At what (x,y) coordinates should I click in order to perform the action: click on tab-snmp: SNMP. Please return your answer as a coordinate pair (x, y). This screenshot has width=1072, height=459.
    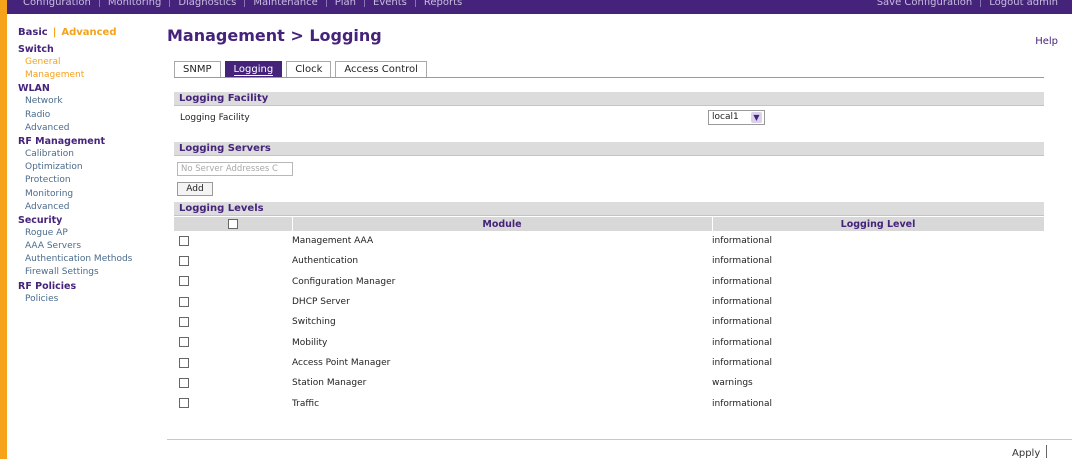
    Looking at the image, I should click on (197, 69).